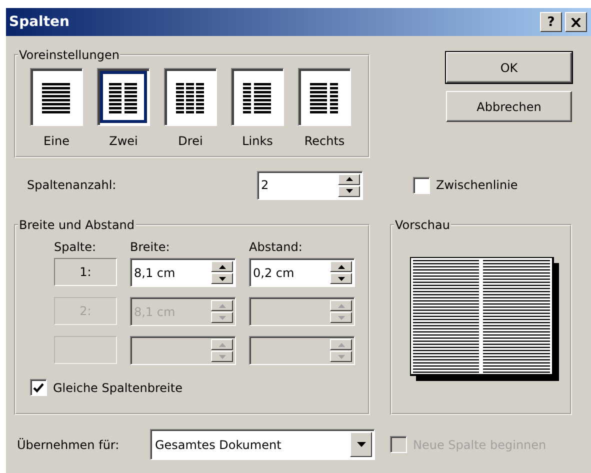 The width and height of the screenshot is (591, 473). I want to click on field-label: Übernehmen für:, so click(68, 445).